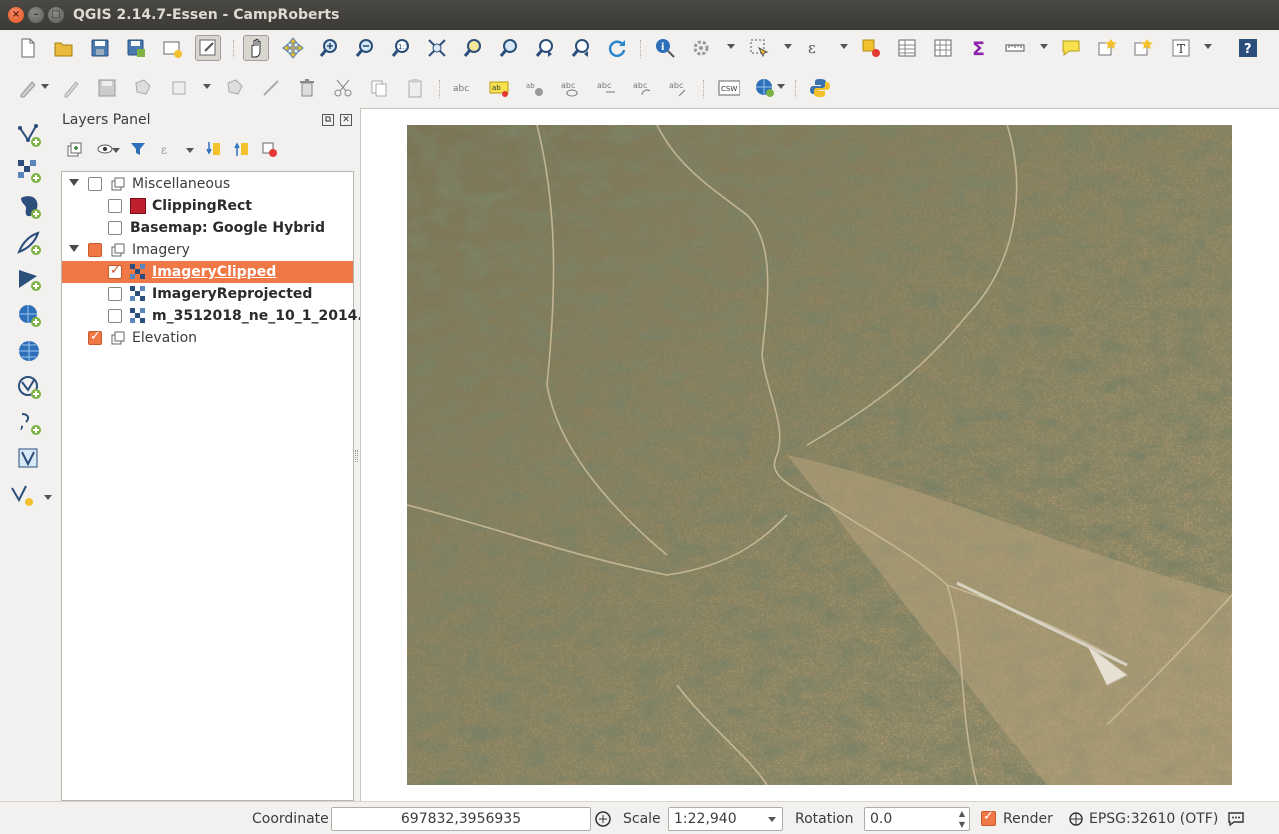 This screenshot has width=1279, height=834. Describe the element at coordinates (190, 150) in the screenshot. I see `filter-dropdown-arrow` at that location.